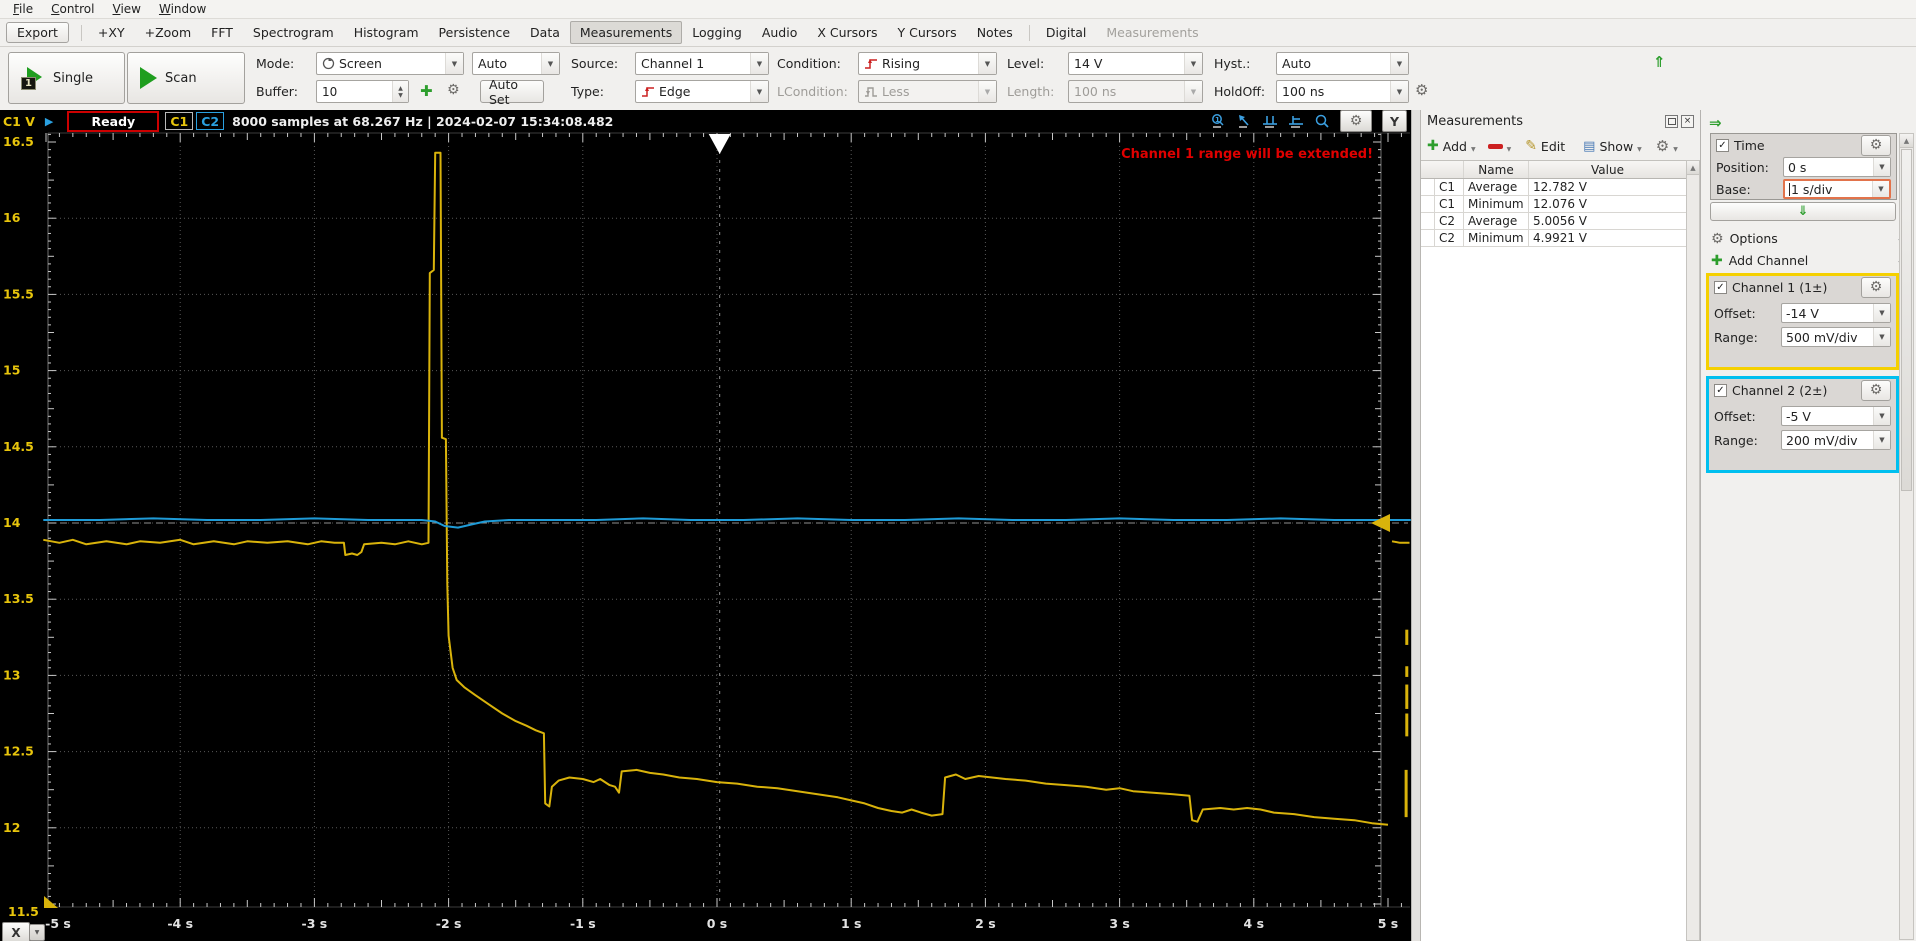 This screenshot has width=1916, height=941. What do you see at coordinates (179, 121) in the screenshot?
I see `channel1-badge: C1` at bounding box center [179, 121].